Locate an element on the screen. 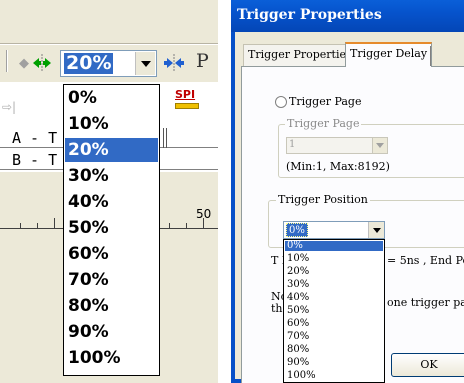  position-option-40: 40% is located at coordinates (334, 298).